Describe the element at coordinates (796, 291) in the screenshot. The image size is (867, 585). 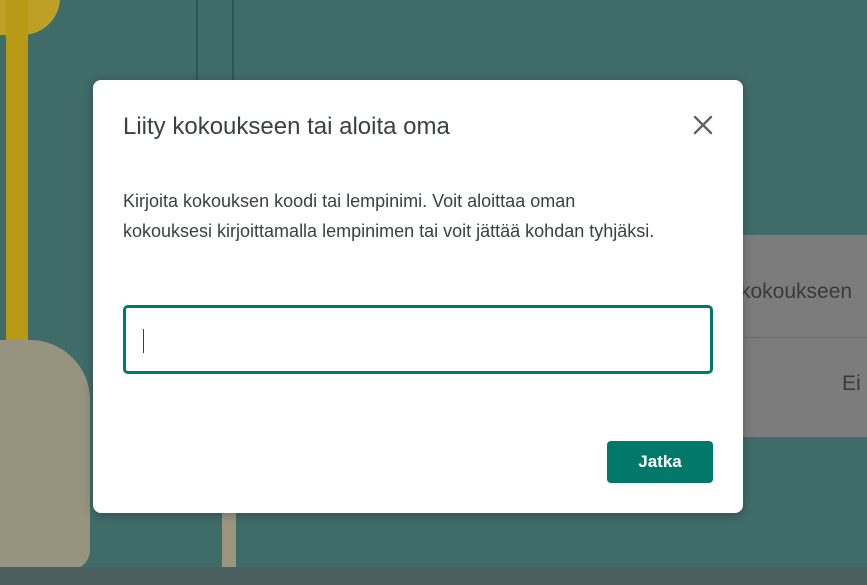
I see `background-card-title: kokoukseen` at that location.